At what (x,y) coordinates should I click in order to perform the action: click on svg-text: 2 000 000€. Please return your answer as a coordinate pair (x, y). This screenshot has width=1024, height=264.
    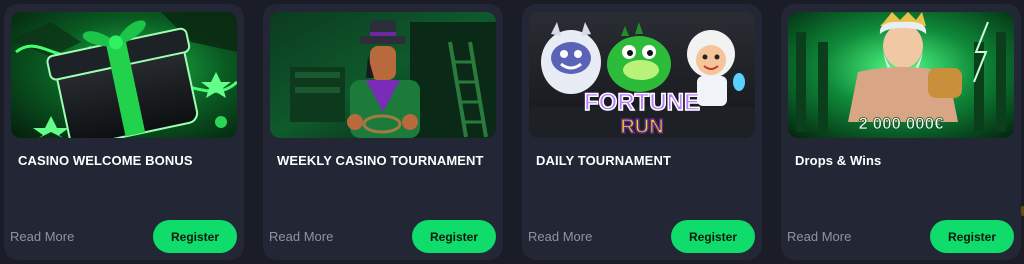
    Looking at the image, I should click on (901, 123).